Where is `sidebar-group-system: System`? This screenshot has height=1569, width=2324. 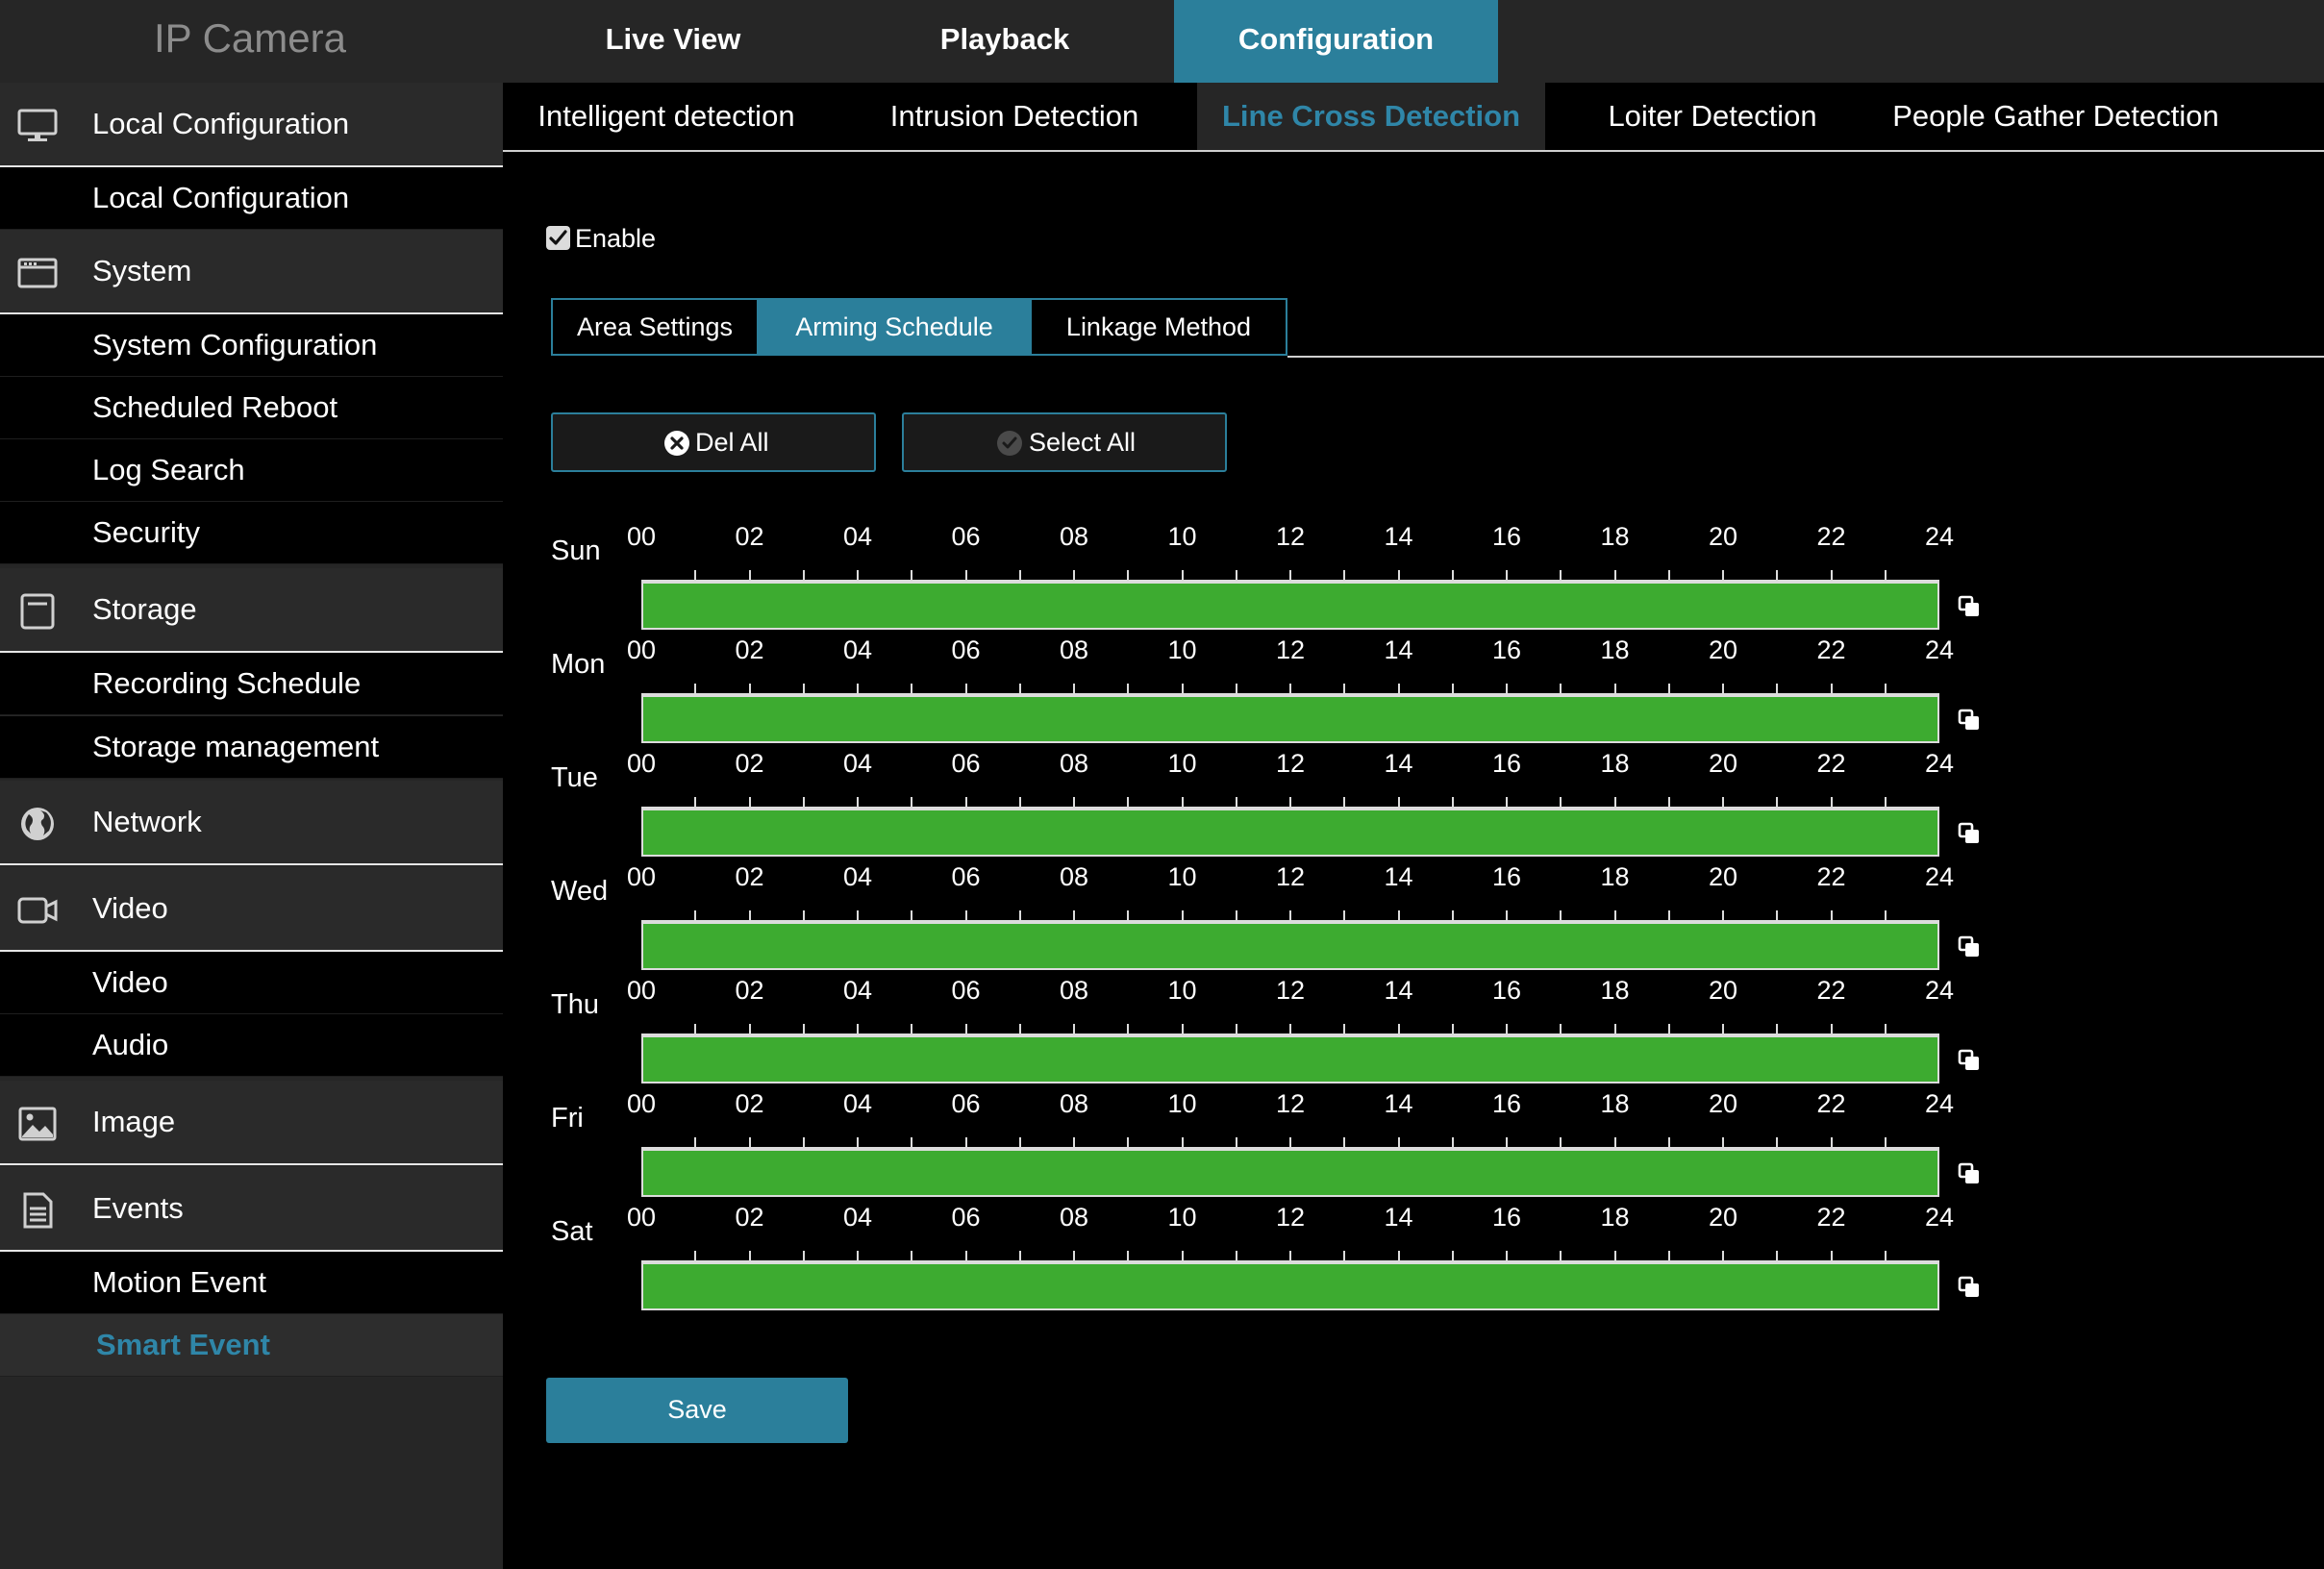 sidebar-group-system: System is located at coordinates (251, 272).